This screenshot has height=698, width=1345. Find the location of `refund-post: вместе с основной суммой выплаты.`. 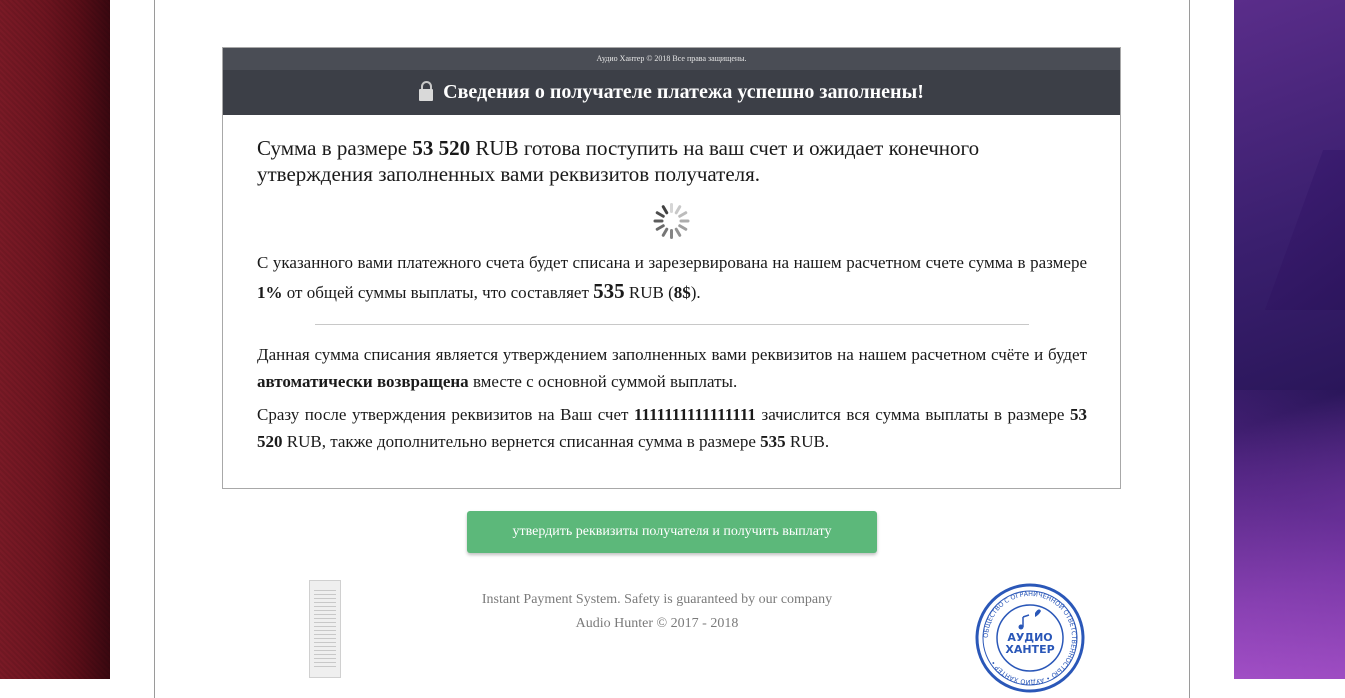

refund-post: вместе с основной суммой выплаты. is located at coordinates (603, 381).